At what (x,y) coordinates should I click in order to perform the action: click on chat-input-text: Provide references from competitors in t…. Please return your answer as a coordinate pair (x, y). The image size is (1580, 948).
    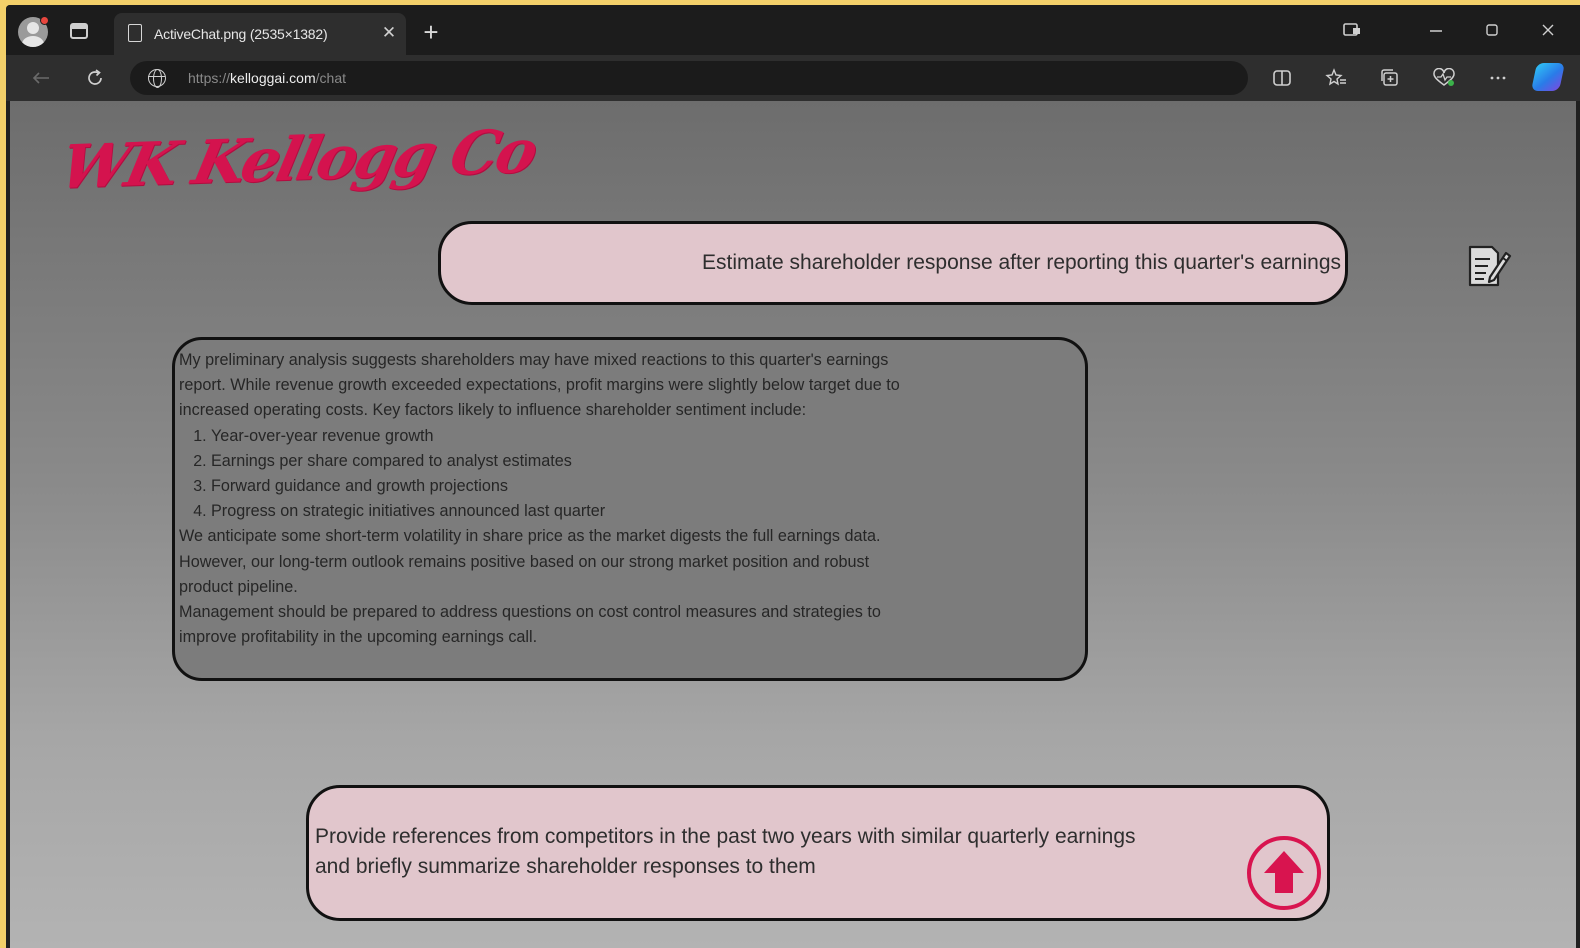
    Looking at the image, I should click on (785, 852).